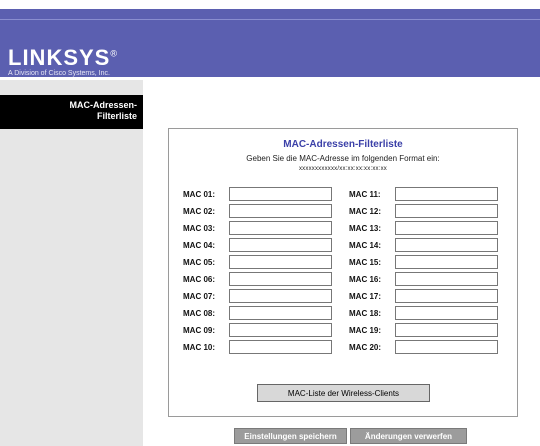  I want to click on mac-row: MAC 20:, so click(431, 348).